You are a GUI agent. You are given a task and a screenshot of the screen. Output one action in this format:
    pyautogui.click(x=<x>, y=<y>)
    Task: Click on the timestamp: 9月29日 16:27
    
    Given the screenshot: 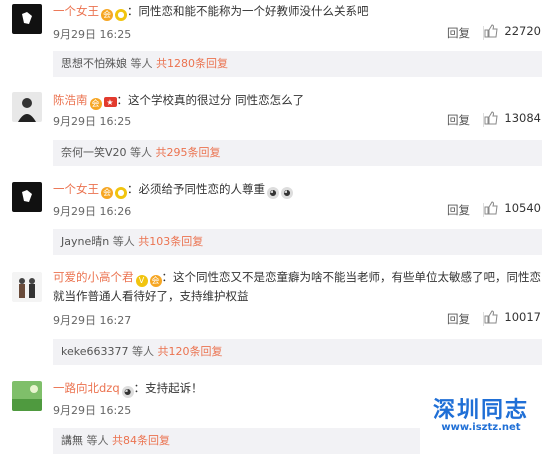 What is the action you would take?
    pyautogui.click(x=92, y=320)
    